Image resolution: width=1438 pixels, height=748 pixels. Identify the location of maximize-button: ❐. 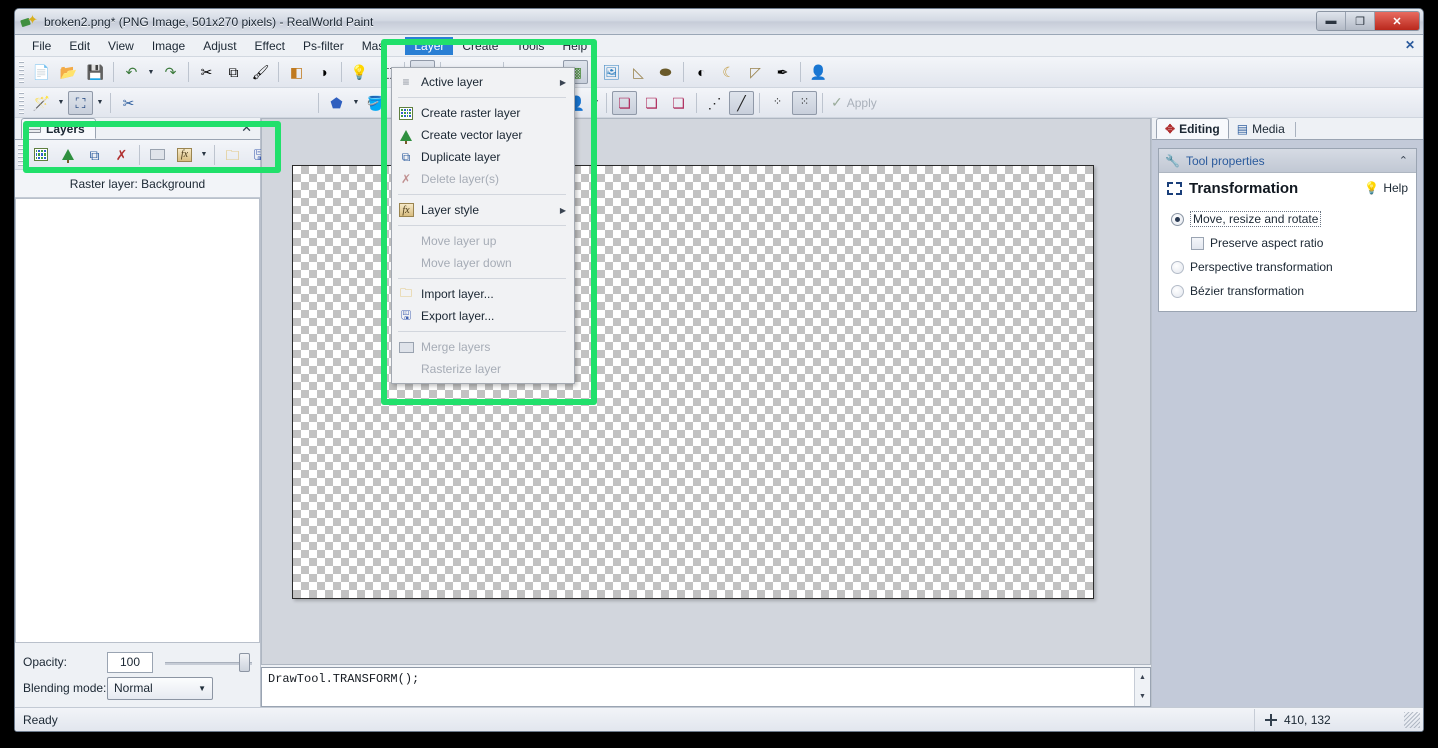
(1360, 21).